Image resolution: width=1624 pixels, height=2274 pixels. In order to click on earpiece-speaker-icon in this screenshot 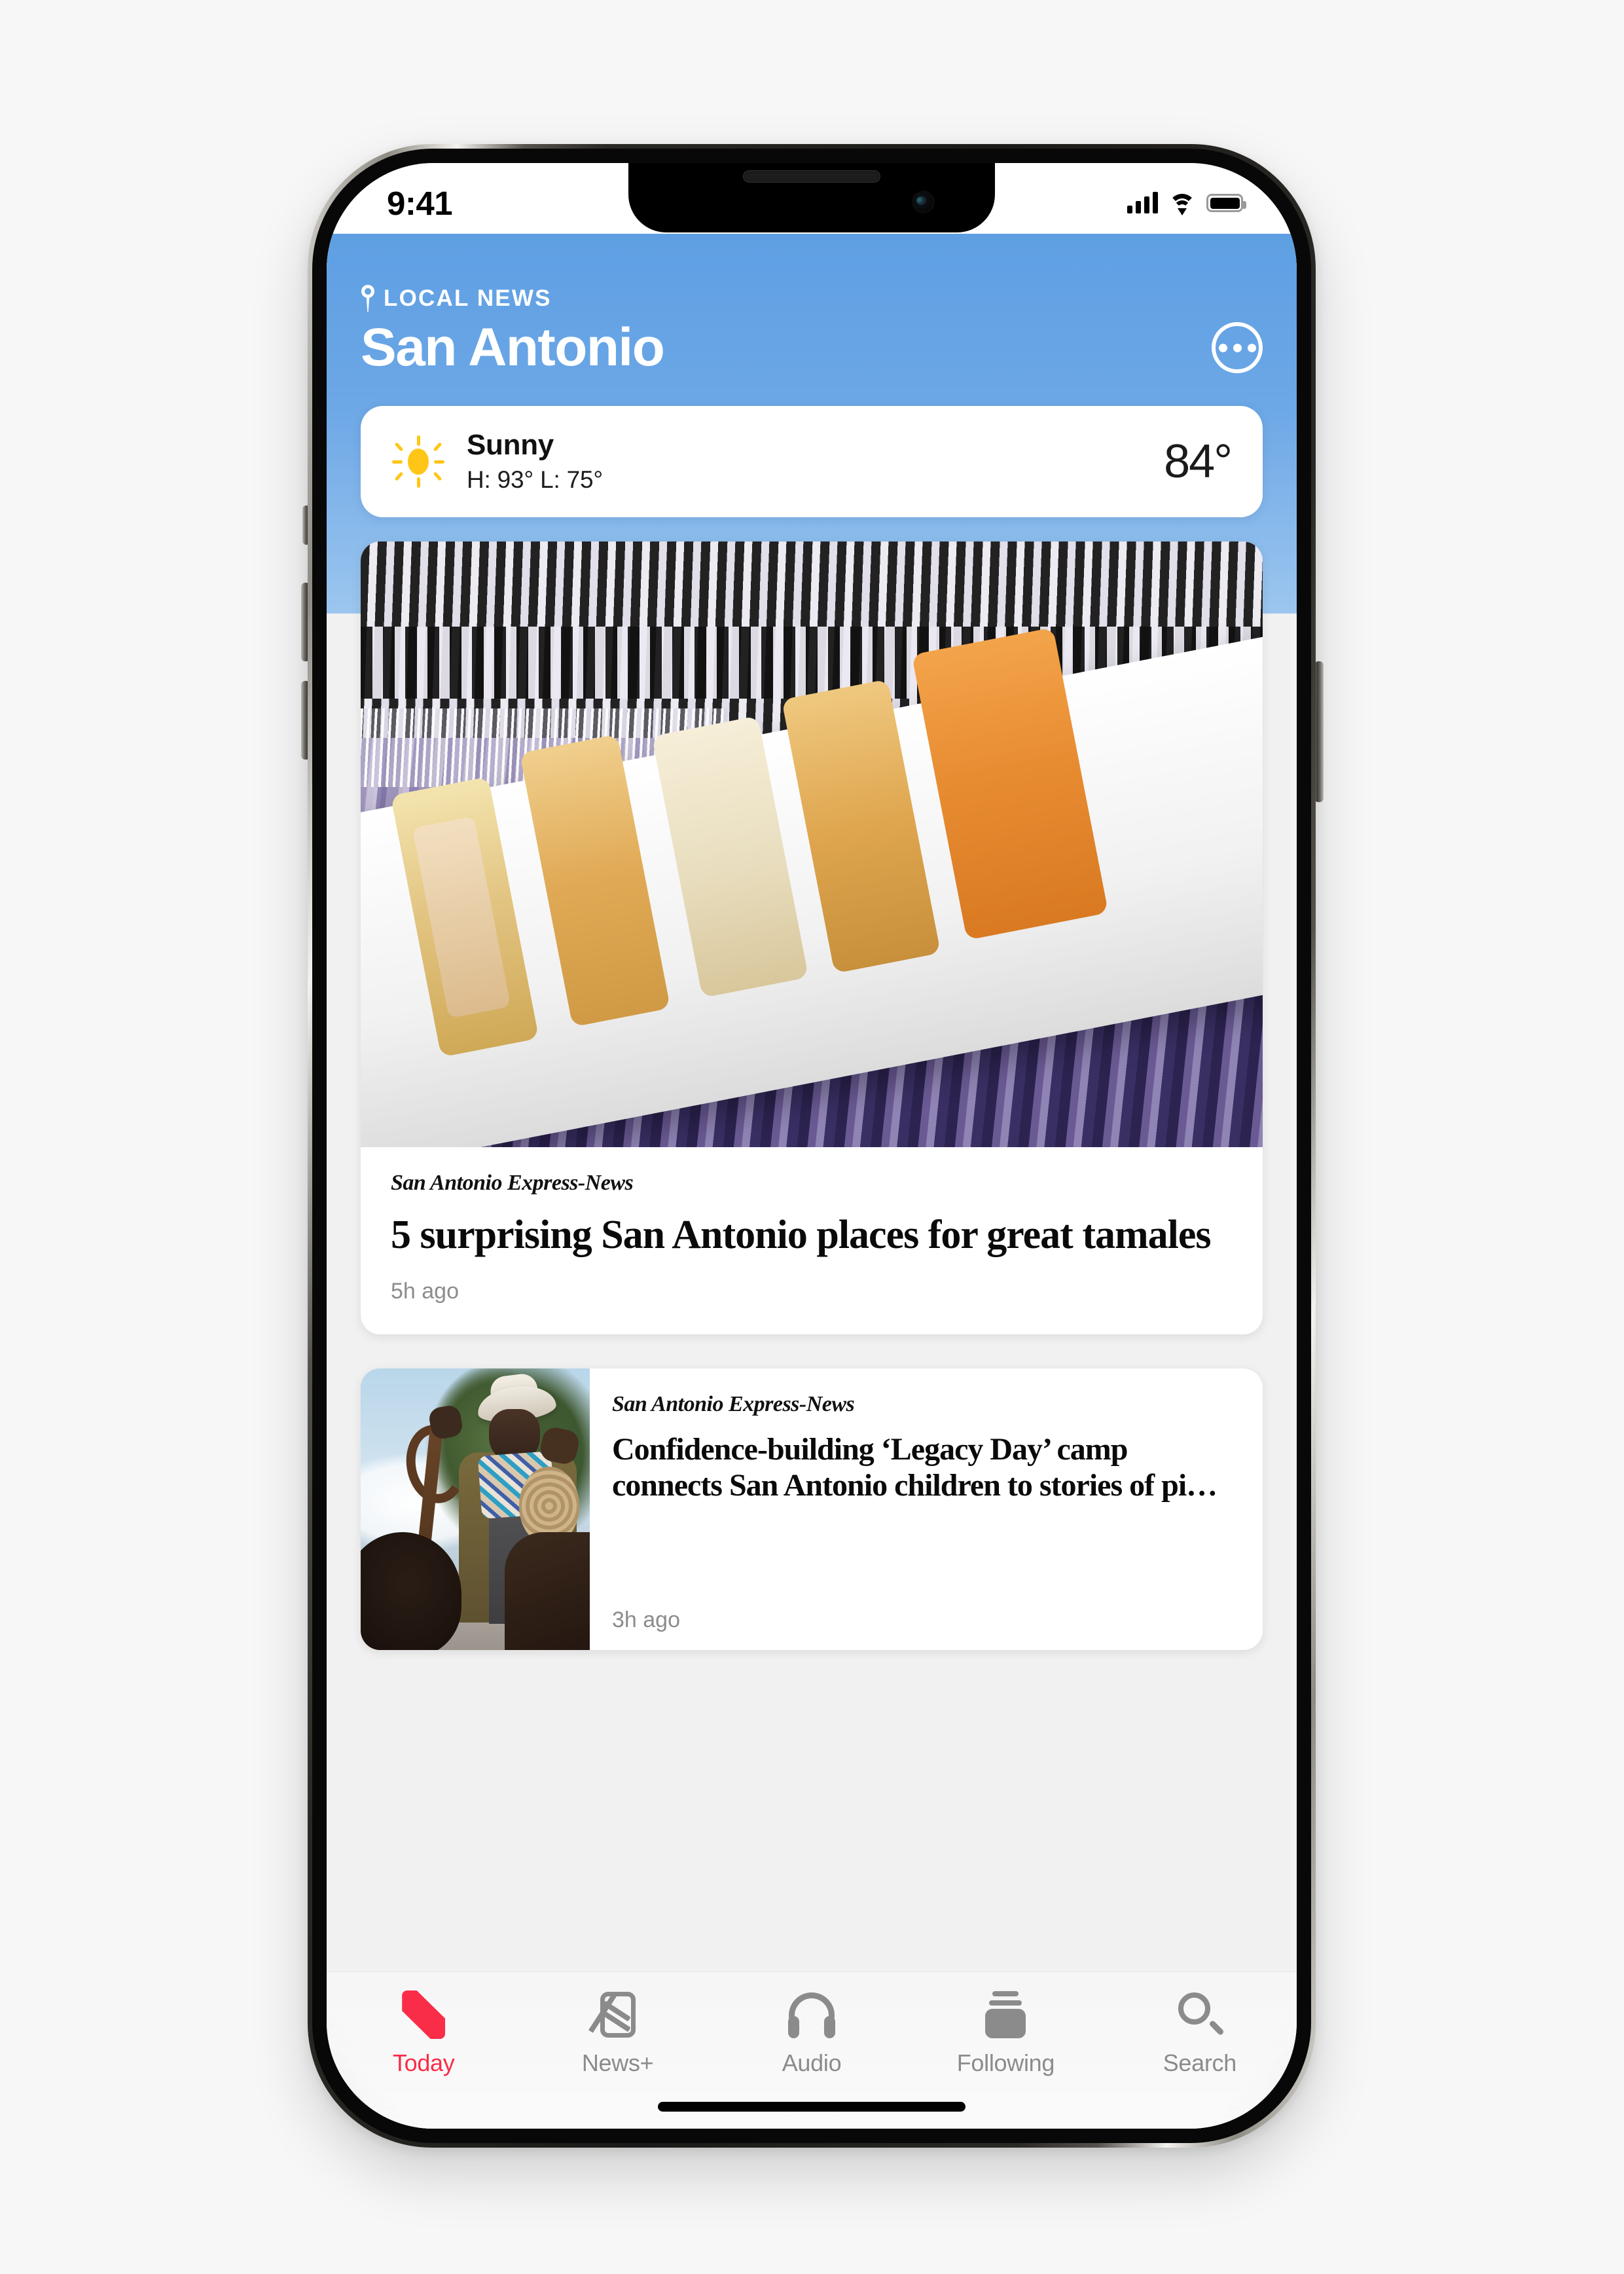, I will do `click(811, 176)`.